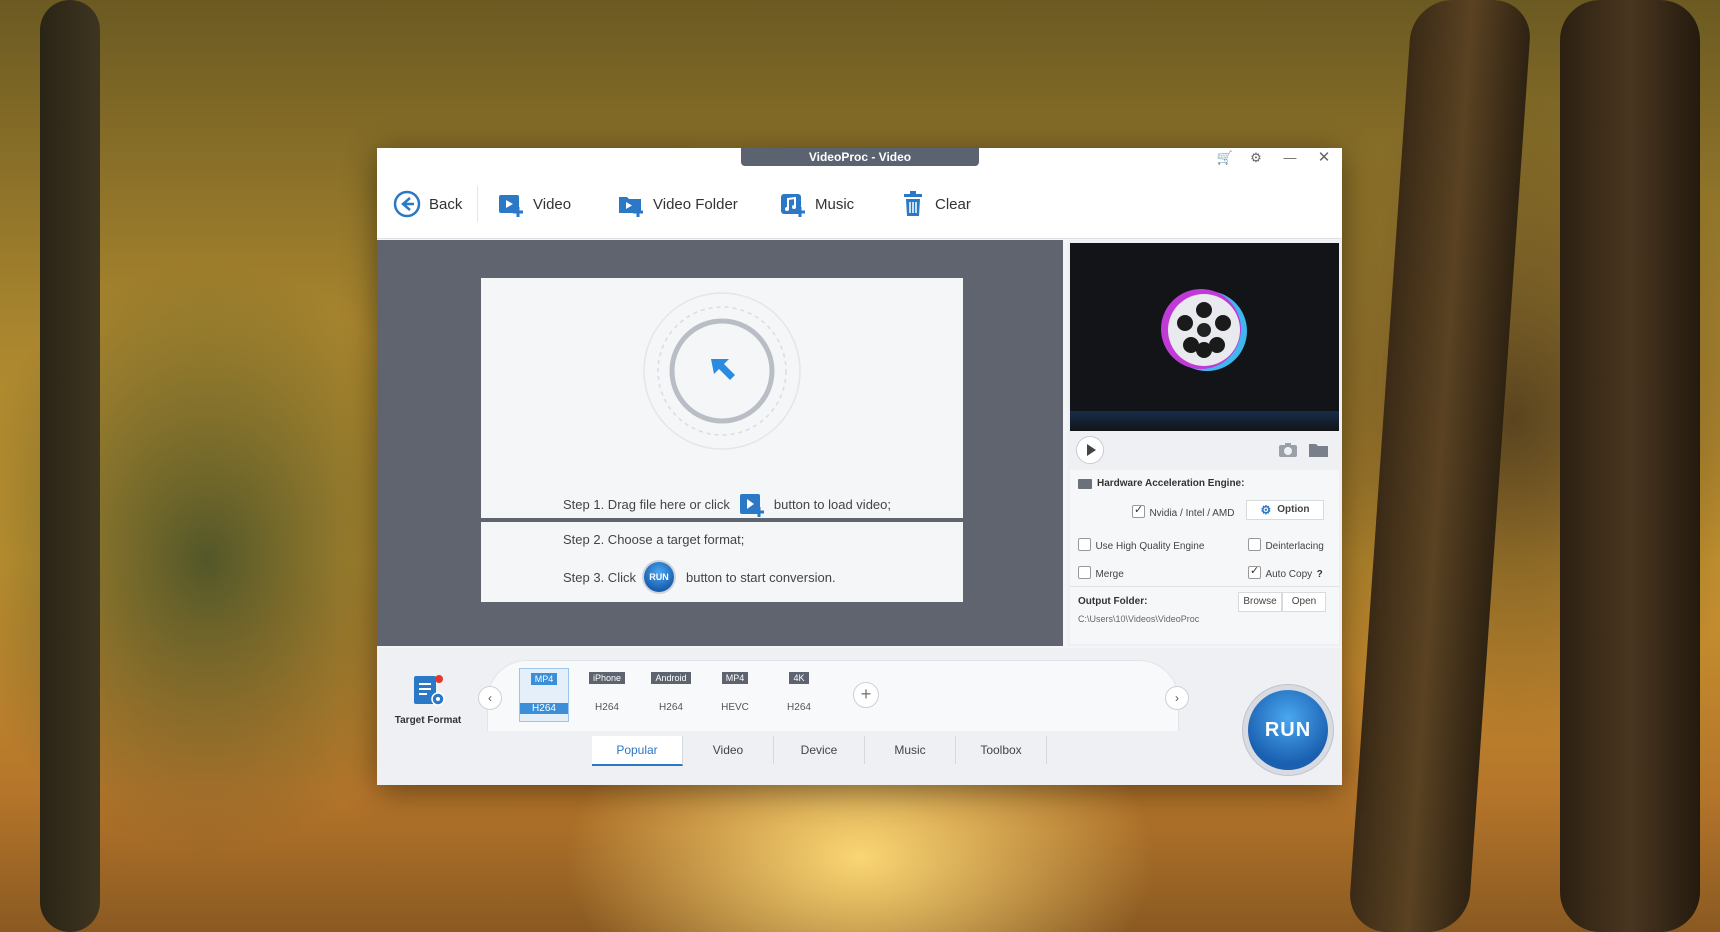 Image resolution: width=1720 pixels, height=932 pixels. What do you see at coordinates (1138, 619) in the screenshot?
I see `output-path: C:\Users\10\Videos\VideoProc` at bounding box center [1138, 619].